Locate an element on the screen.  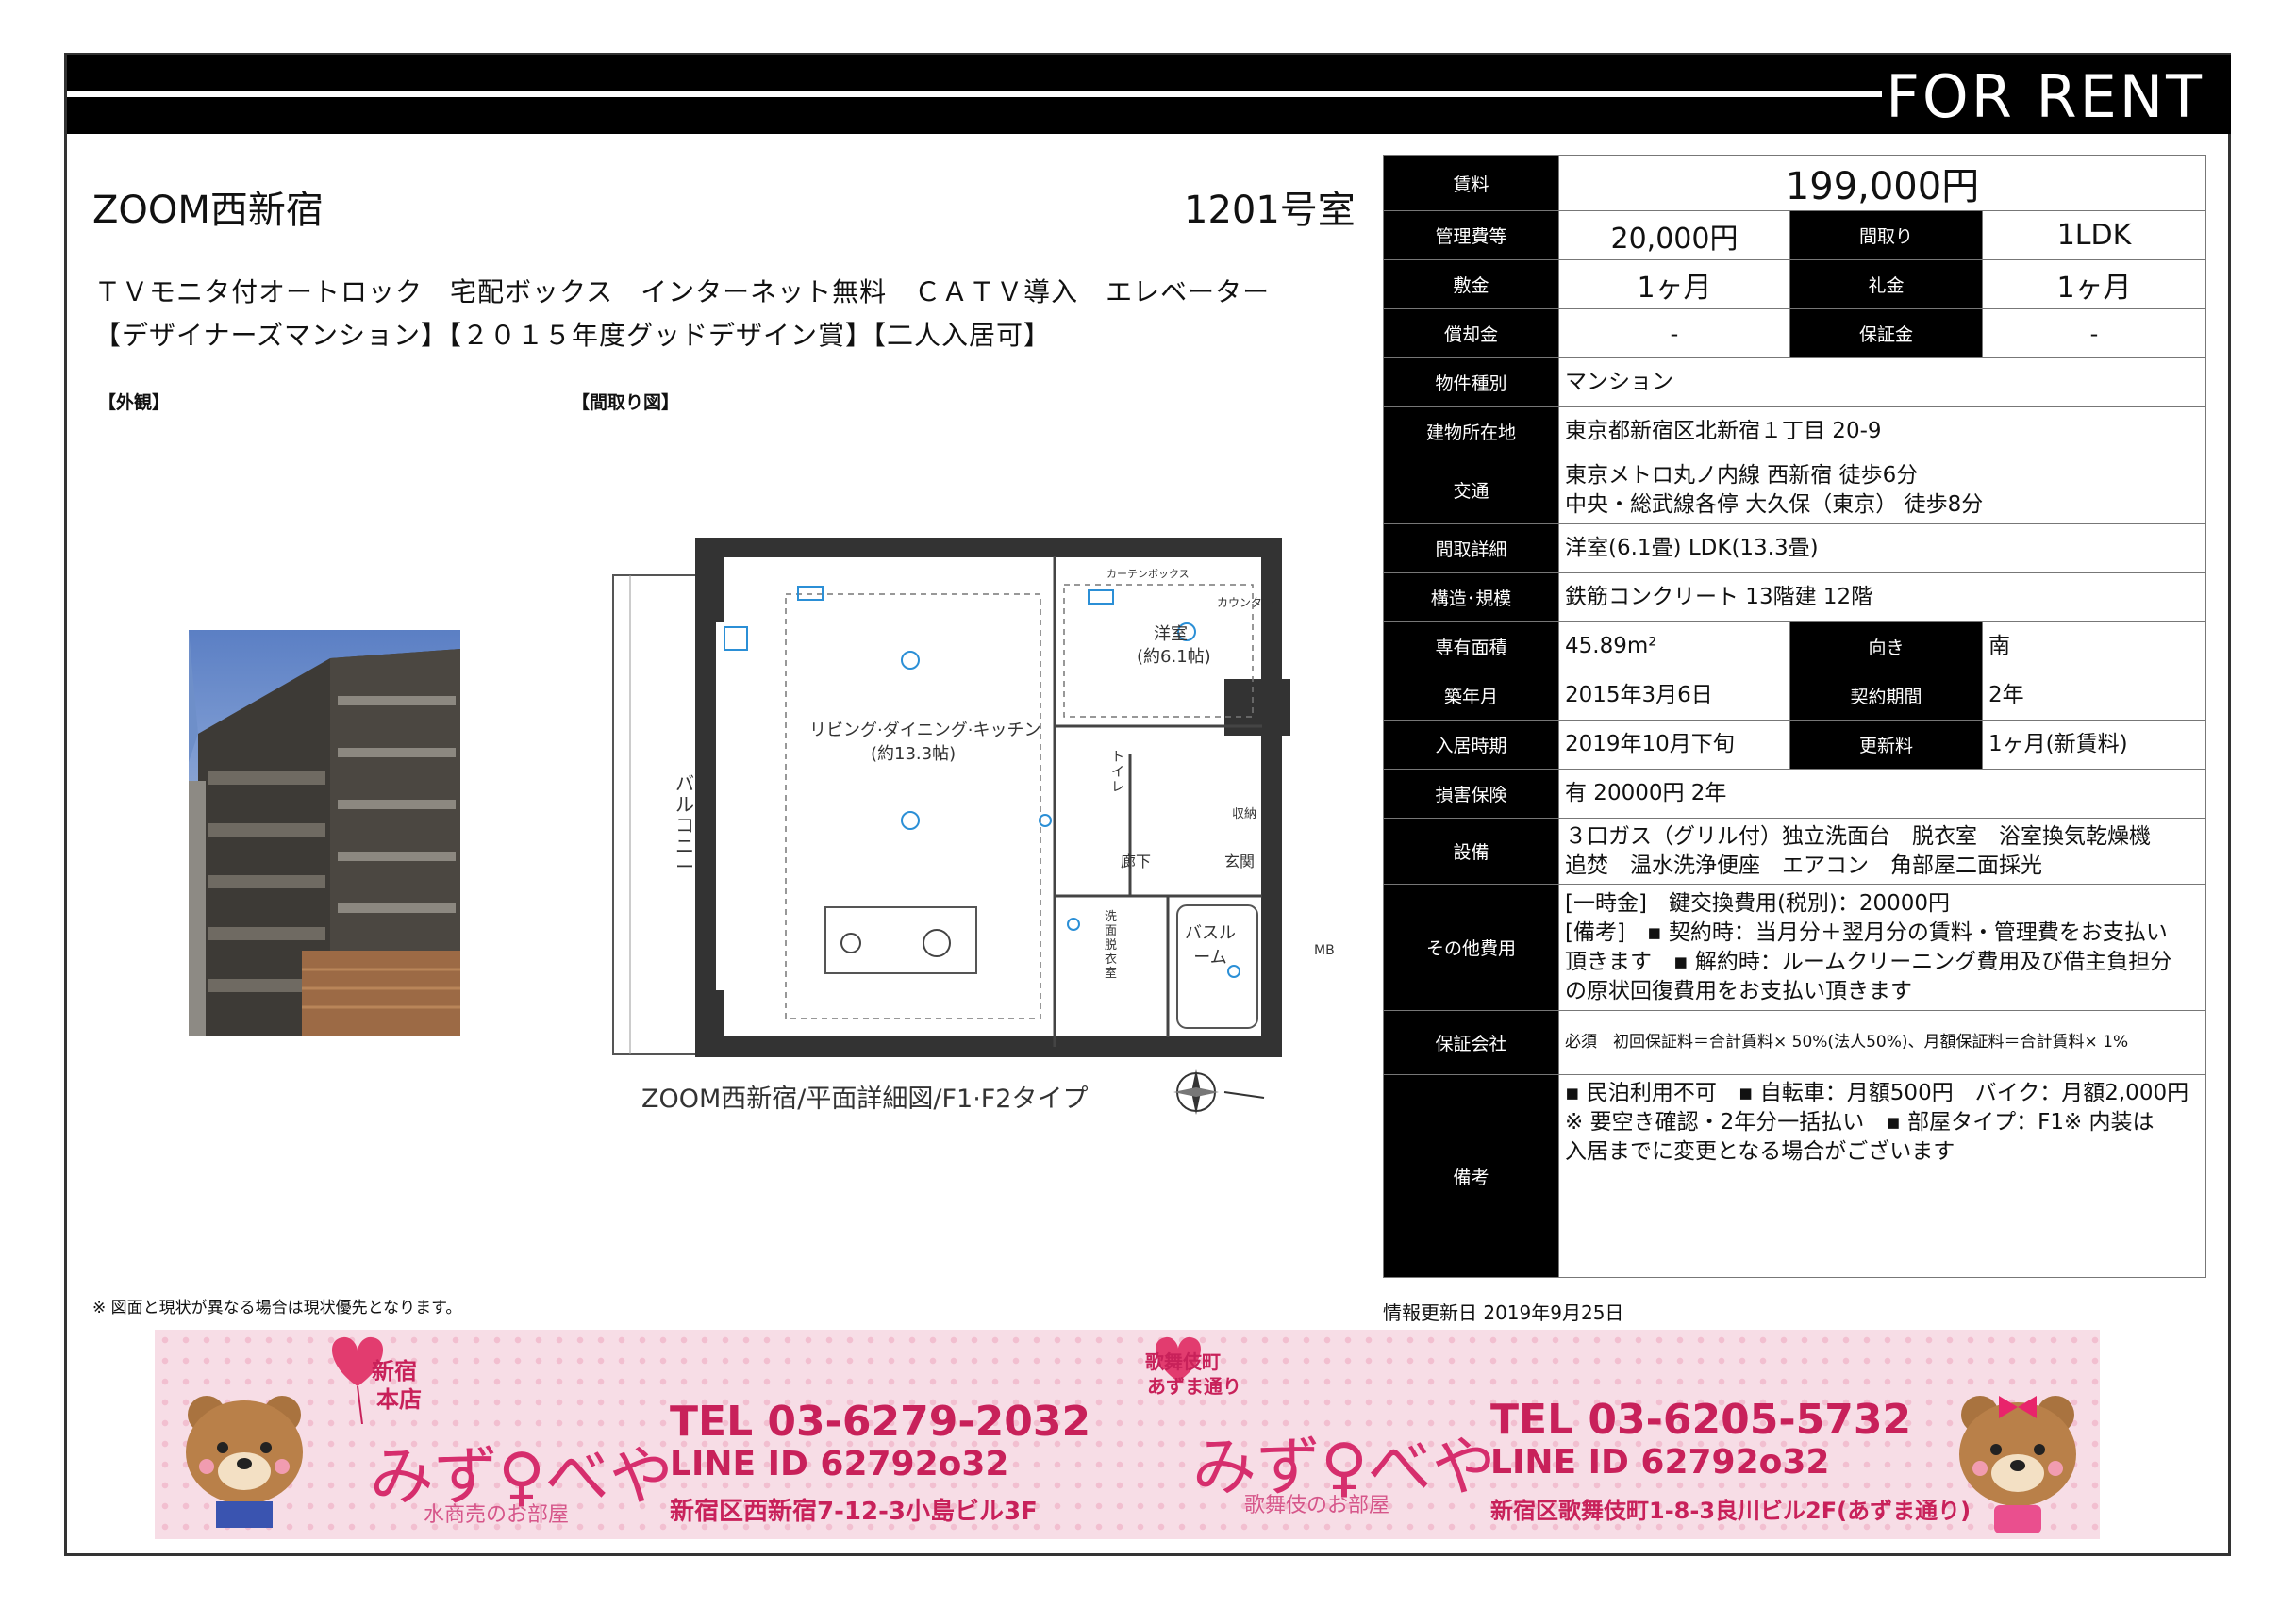
bath-label: バスルーム is located at coordinates (1210, 945).